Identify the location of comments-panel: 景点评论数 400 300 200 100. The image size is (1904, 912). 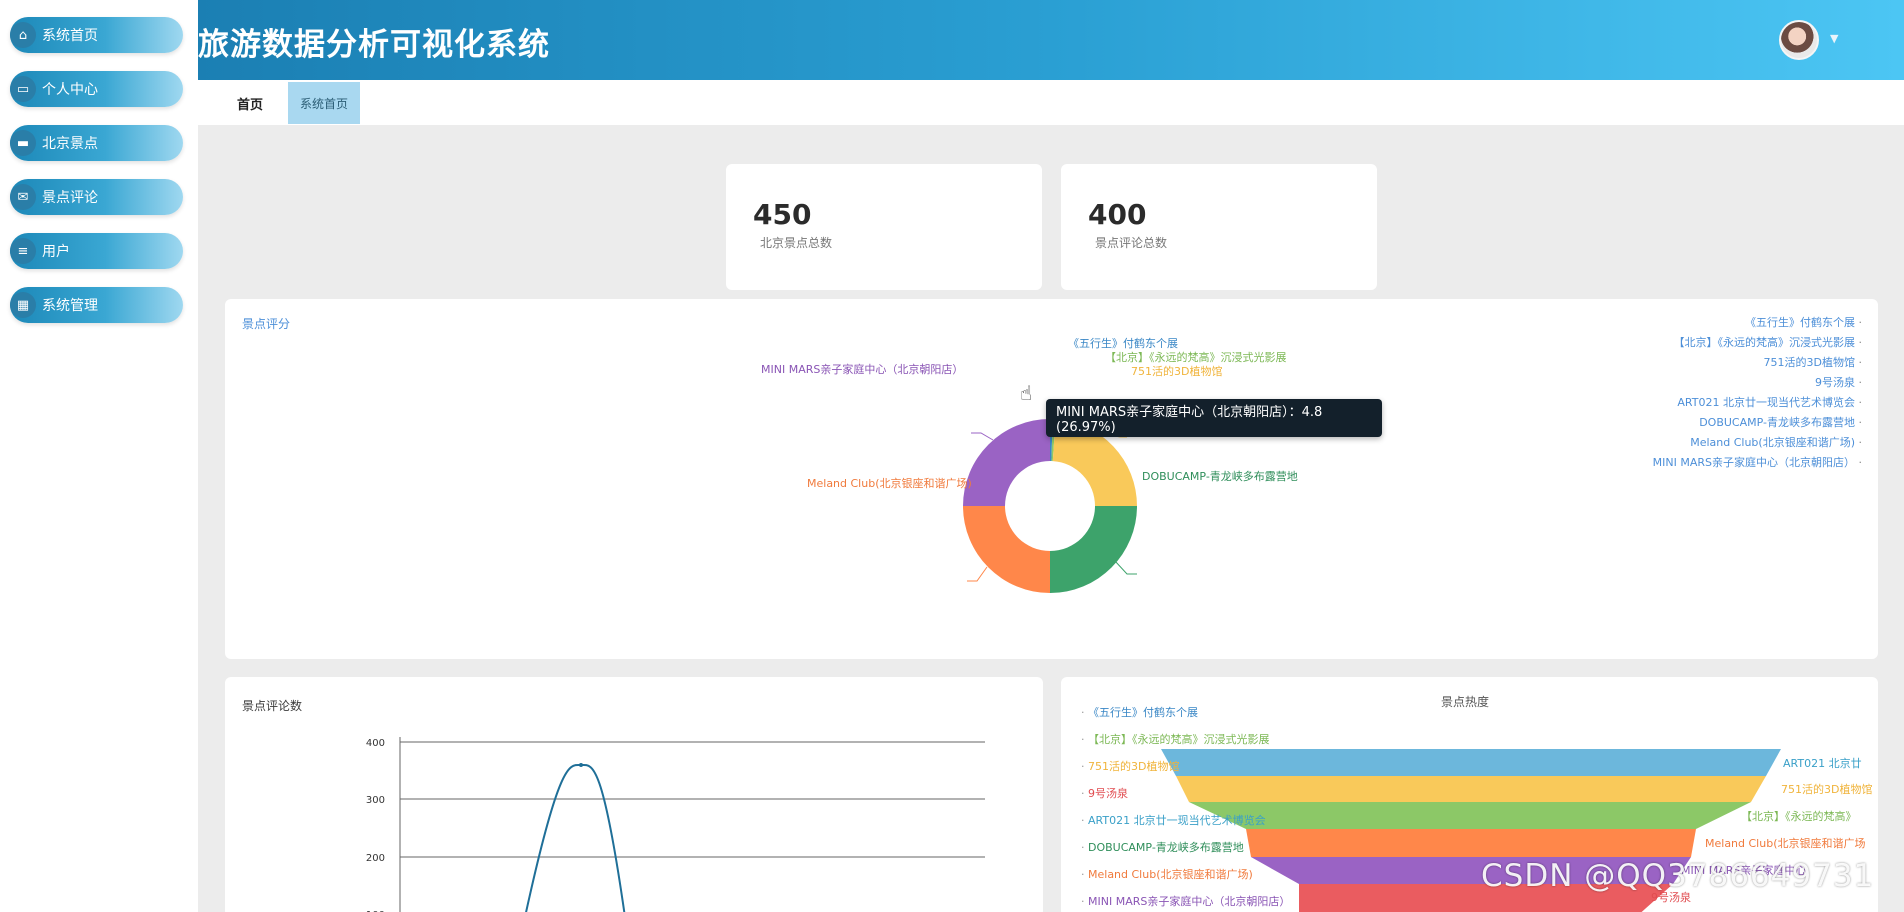
(634, 794).